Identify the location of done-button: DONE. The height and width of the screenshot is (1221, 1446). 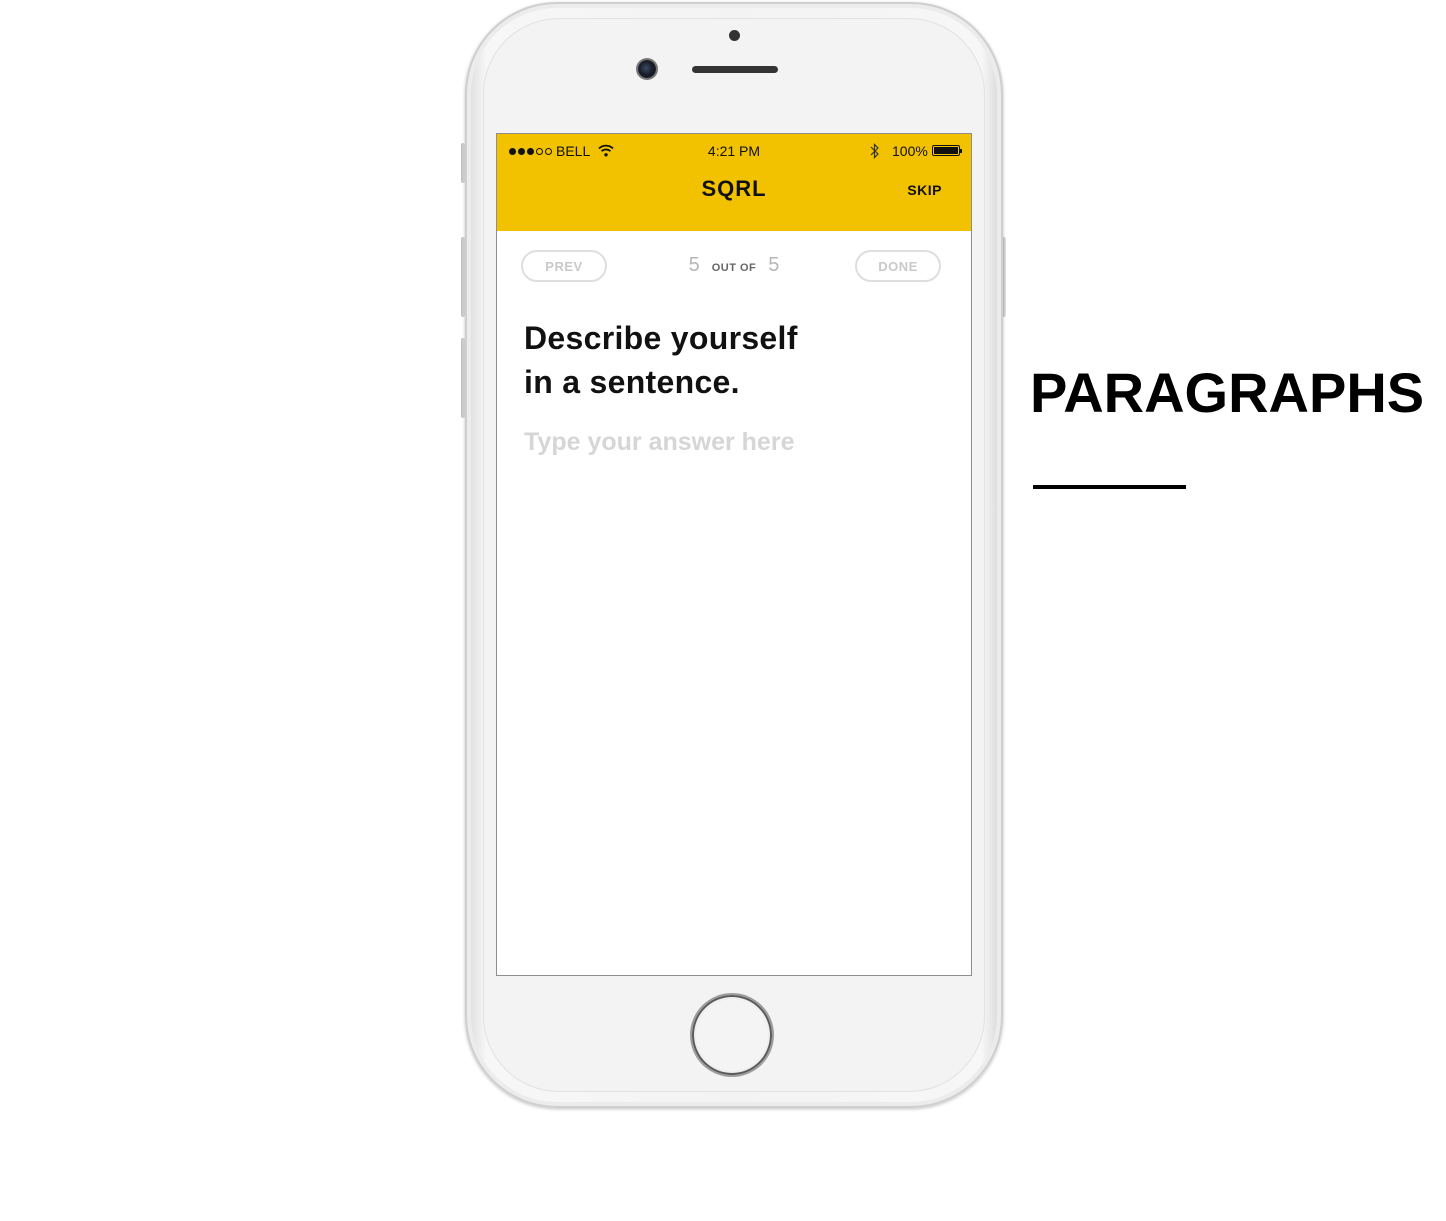
(898, 266).